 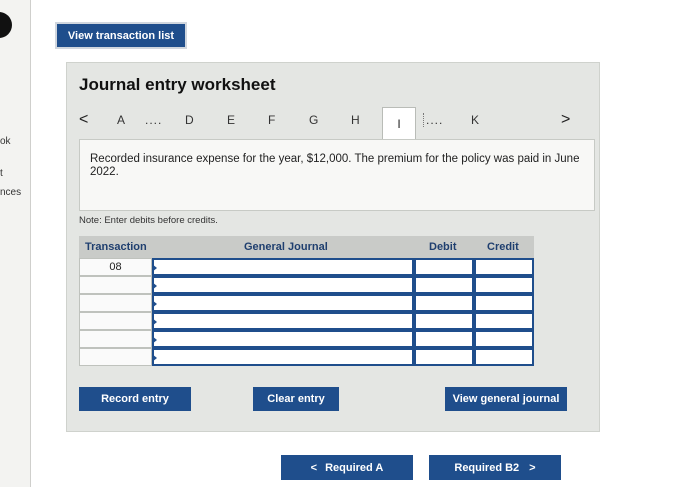 I want to click on clear-entry-button: Clear entry, so click(x=296, y=399).